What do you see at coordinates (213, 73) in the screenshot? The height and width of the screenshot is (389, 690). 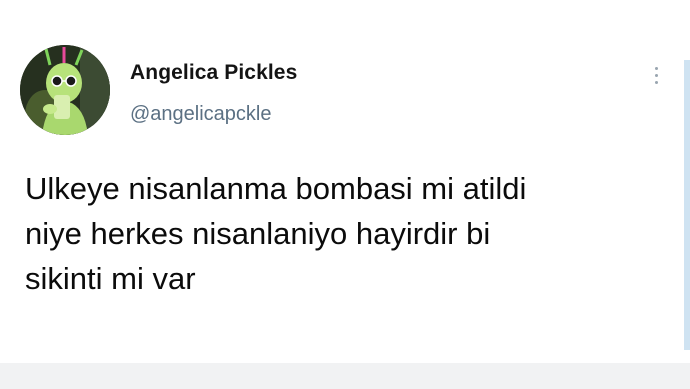 I see `author-display-name: Angelica Pickles` at bounding box center [213, 73].